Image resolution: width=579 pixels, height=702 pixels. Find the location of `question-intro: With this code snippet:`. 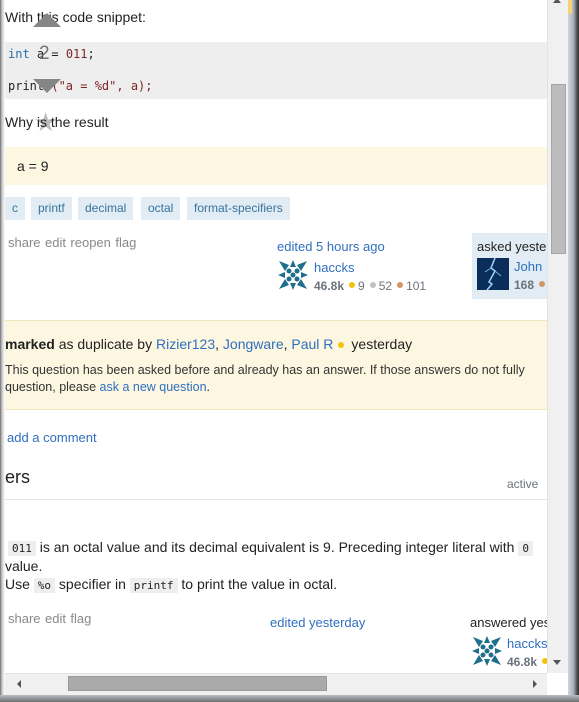

question-intro: With this code snippet: is located at coordinates (75, 17).